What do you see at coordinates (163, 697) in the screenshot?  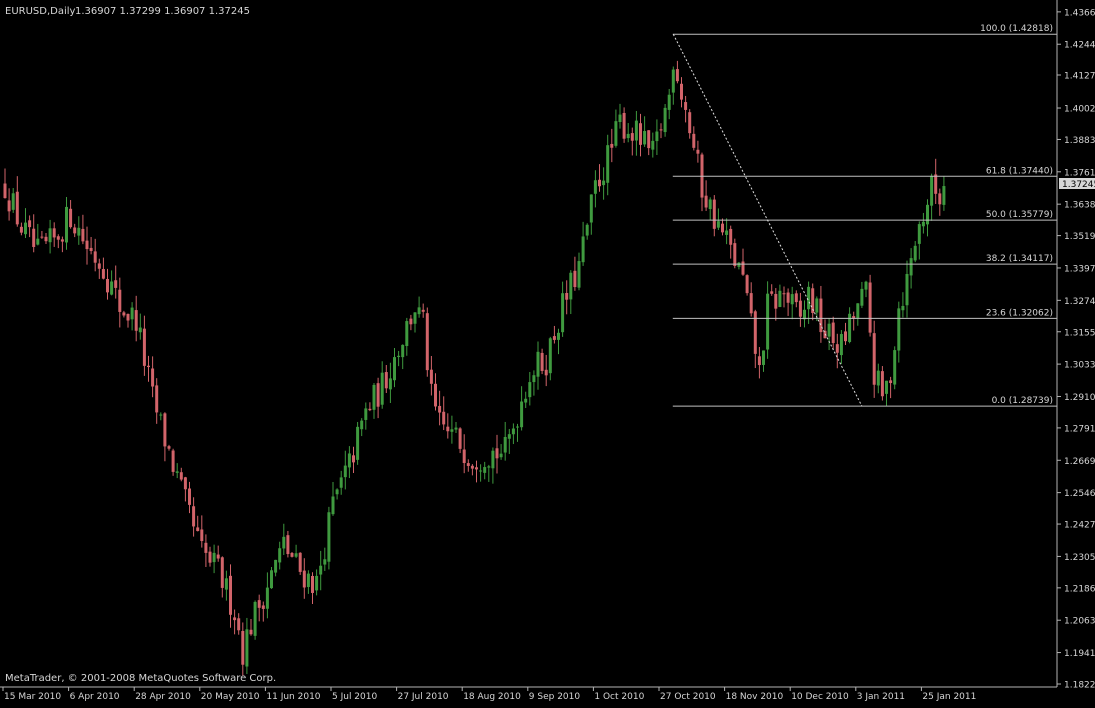 I see `time-tick-label: 28 Apr 2010` at bounding box center [163, 697].